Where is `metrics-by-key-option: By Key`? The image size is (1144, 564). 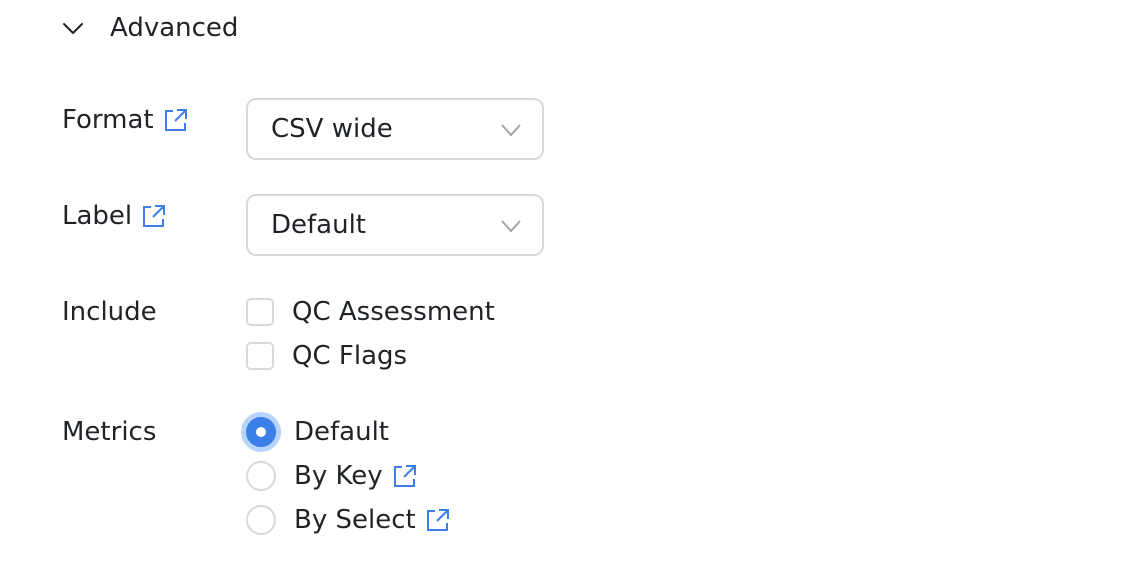
metrics-by-key-option: By Key is located at coordinates (332, 476).